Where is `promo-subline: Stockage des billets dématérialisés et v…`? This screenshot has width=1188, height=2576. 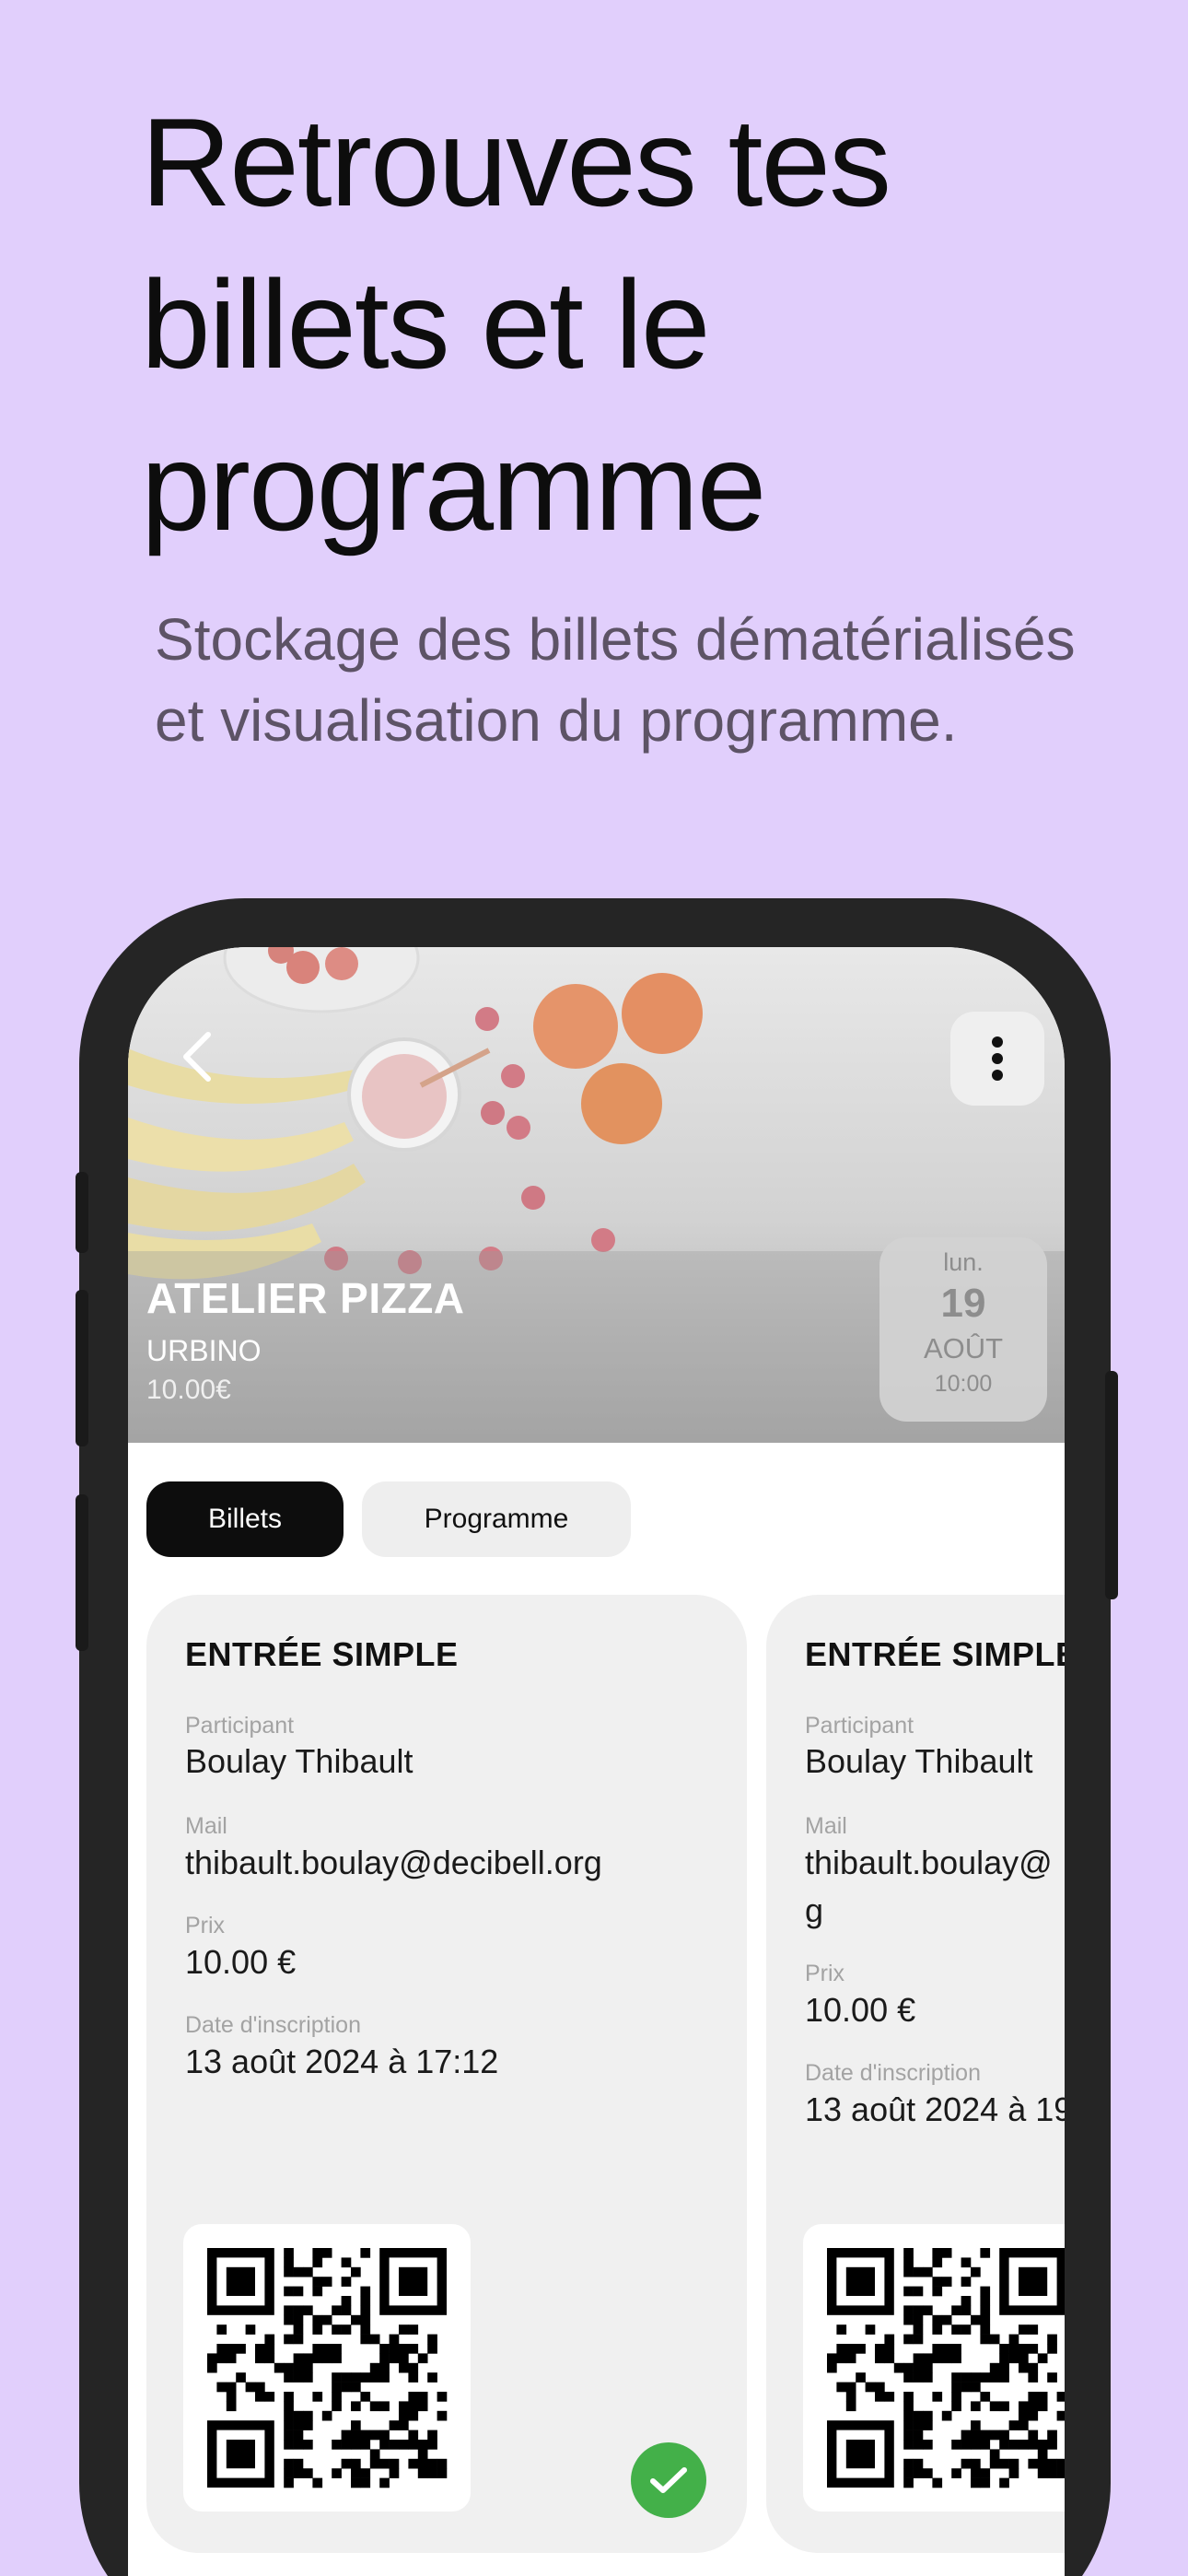
promo-subline: Stockage des billets dématérialisés et v… is located at coordinates (615, 680).